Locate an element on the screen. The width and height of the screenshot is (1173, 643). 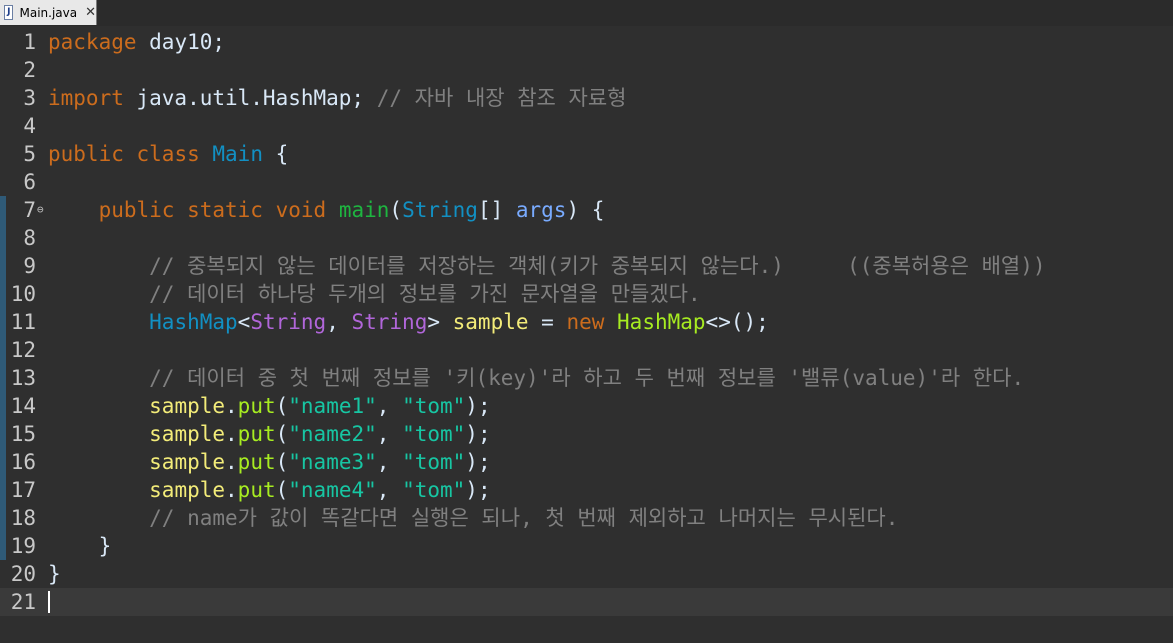
code-token: args is located at coordinates (541, 210).